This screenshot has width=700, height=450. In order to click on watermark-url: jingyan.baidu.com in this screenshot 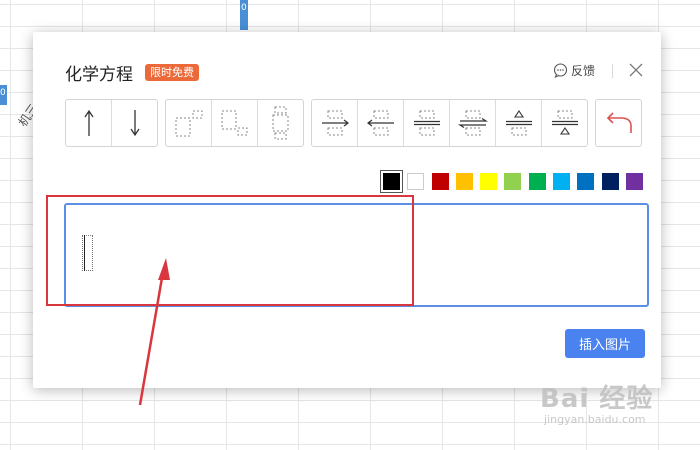, I will do `click(595, 419)`.